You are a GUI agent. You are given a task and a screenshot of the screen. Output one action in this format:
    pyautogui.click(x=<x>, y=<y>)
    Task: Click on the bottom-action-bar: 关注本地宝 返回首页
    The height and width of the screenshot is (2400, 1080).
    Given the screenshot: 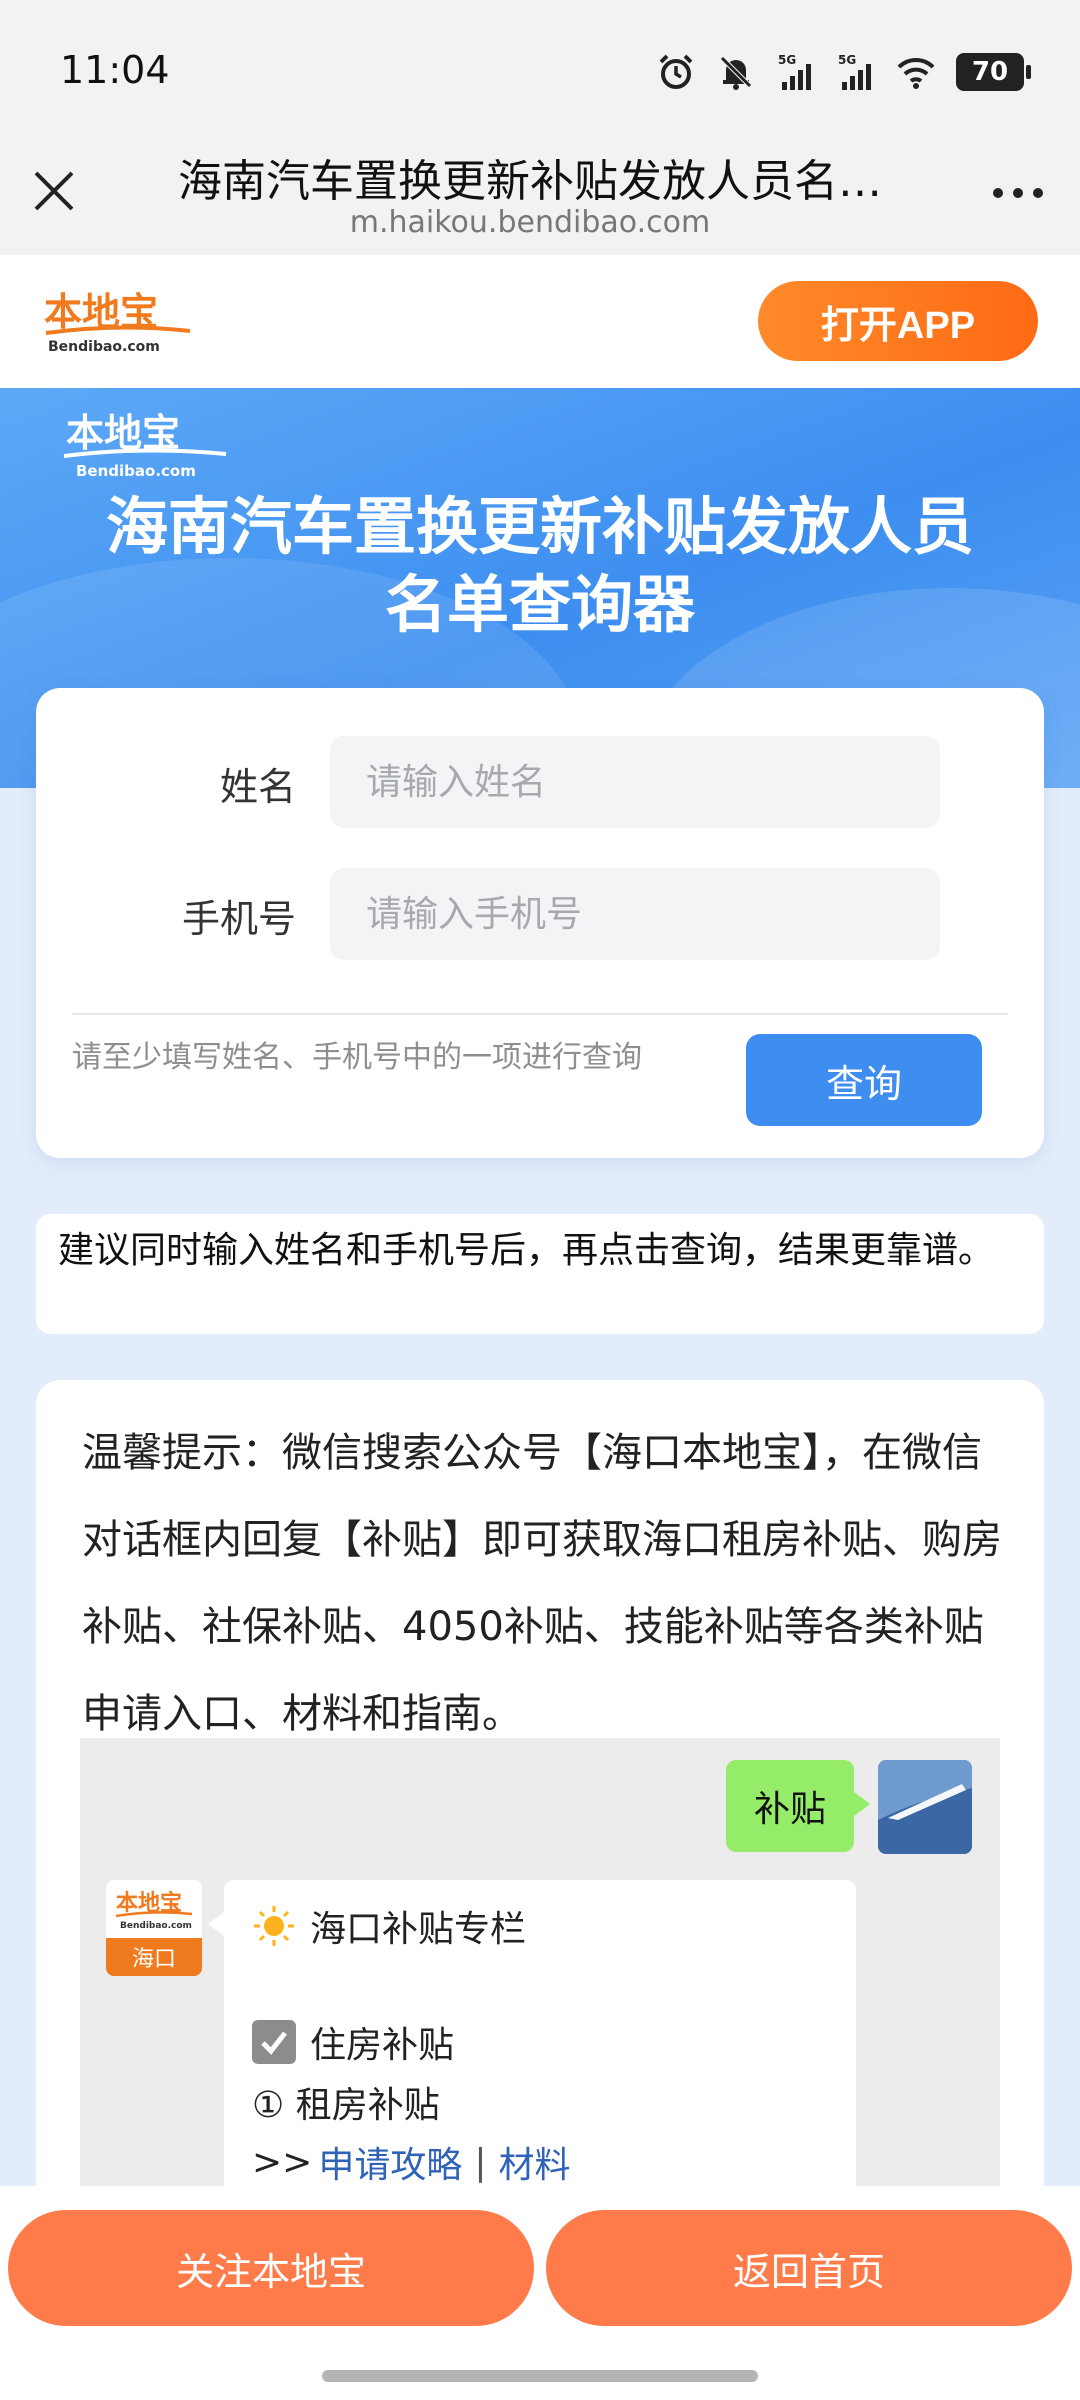 What is the action you would take?
    pyautogui.click(x=540, y=2293)
    